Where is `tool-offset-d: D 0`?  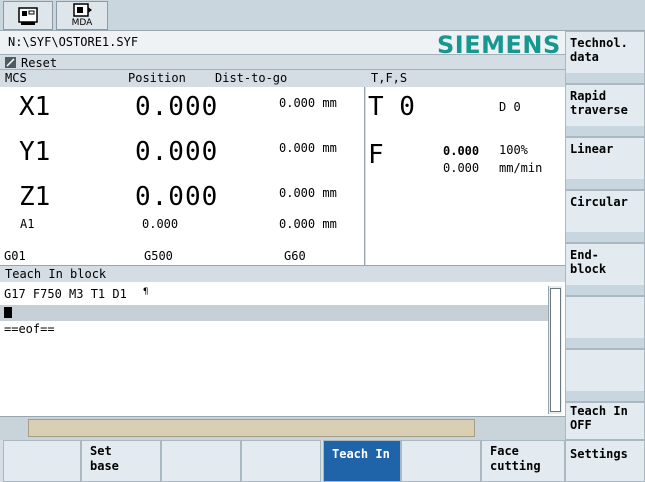
tool-offset-d: D 0 is located at coordinates (510, 107).